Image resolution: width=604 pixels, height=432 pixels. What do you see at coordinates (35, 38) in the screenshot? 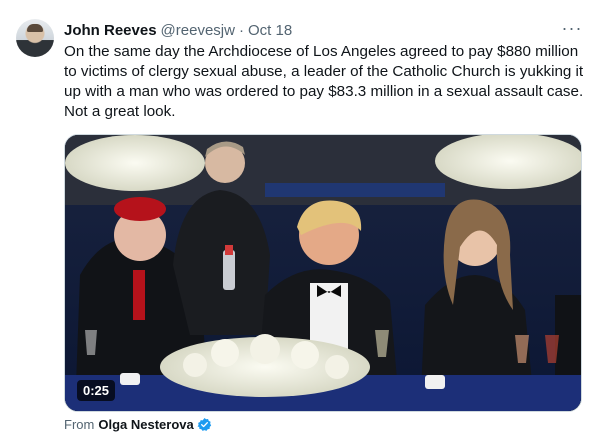
I see `author-avatar` at bounding box center [35, 38].